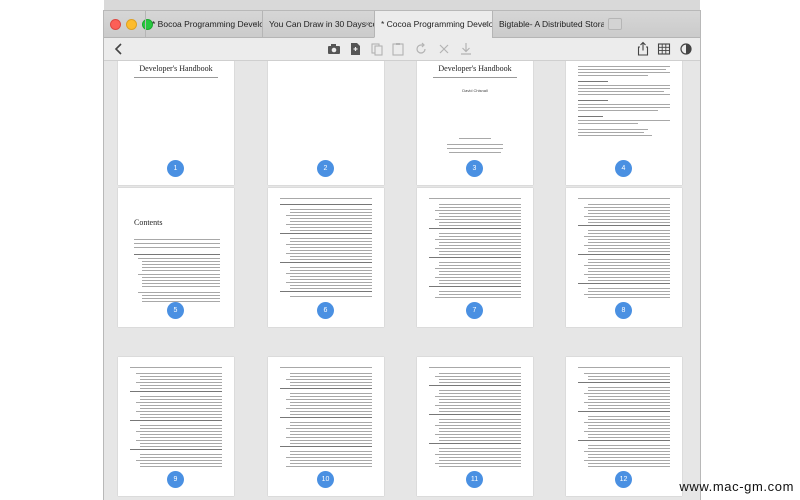 The height and width of the screenshot is (500, 800). I want to click on delete-icon, so click(444, 49).